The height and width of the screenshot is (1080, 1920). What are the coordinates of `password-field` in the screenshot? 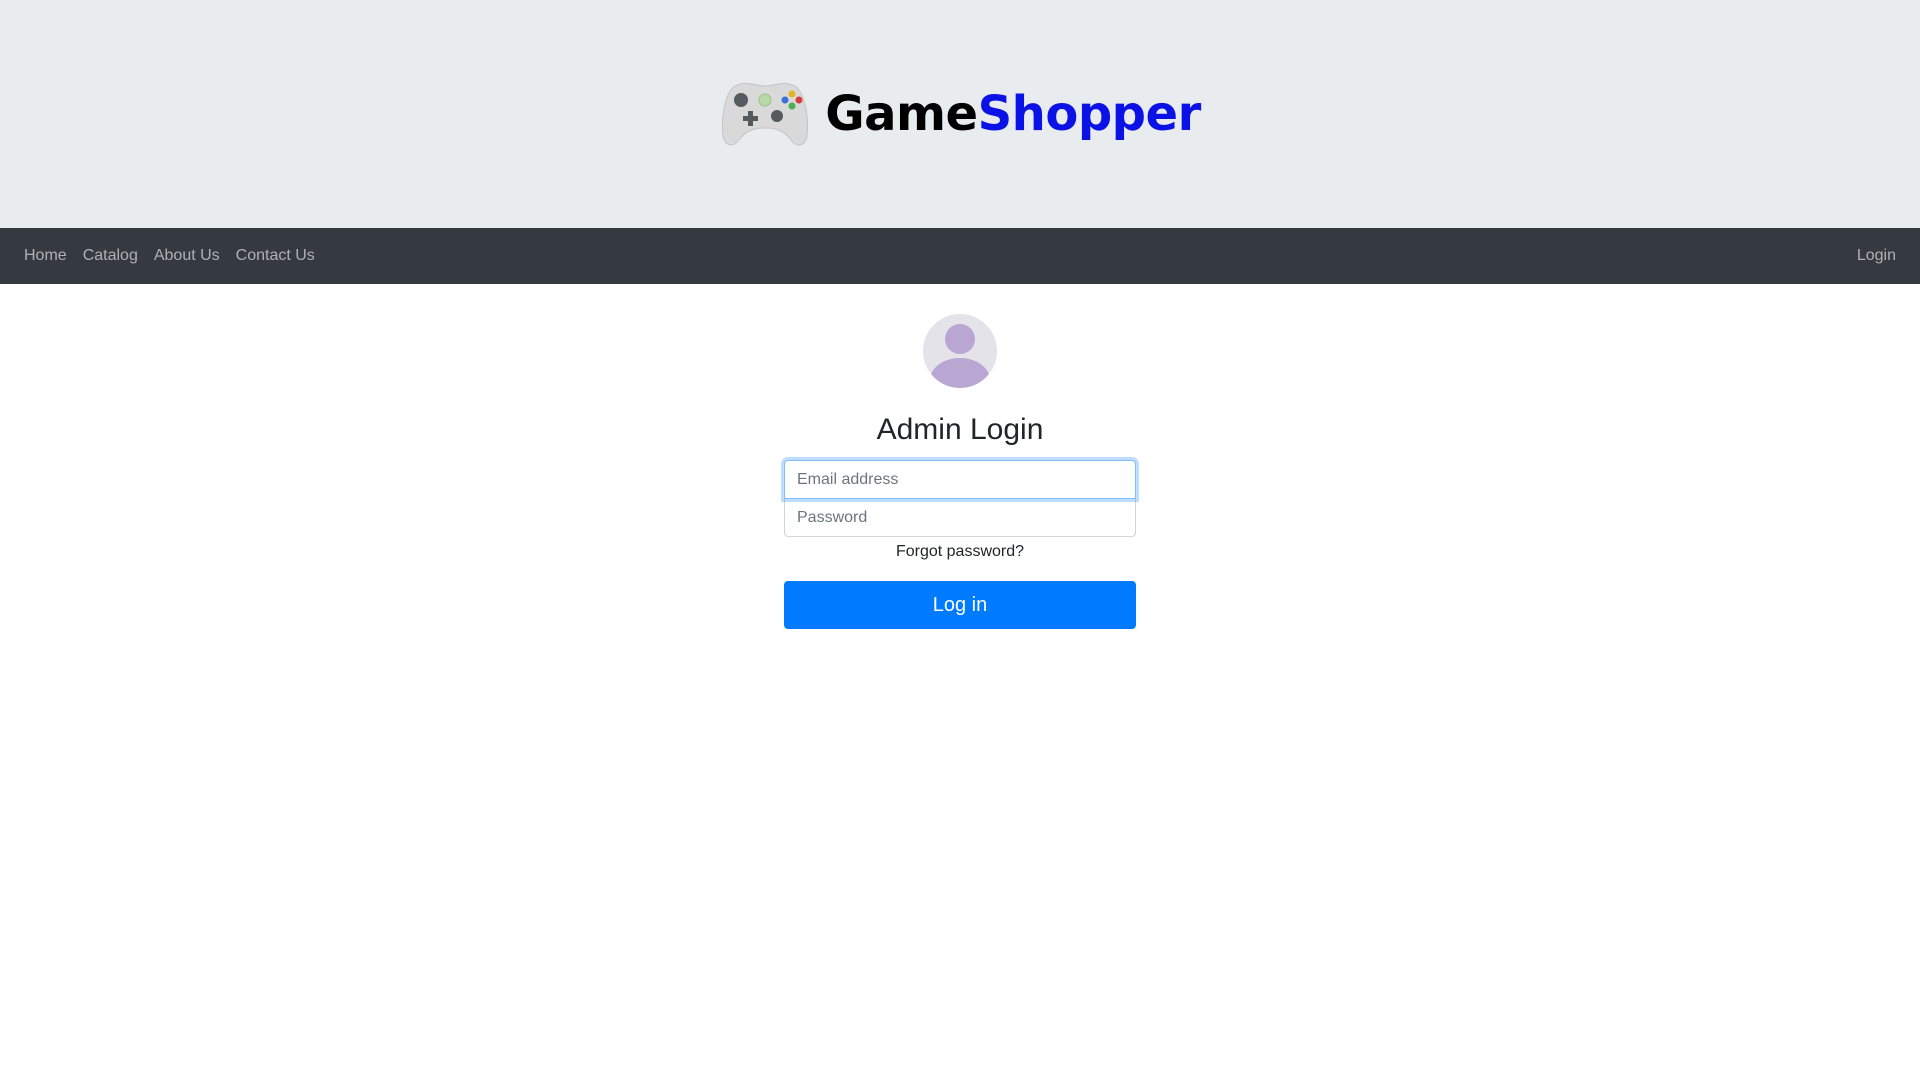 It's located at (960, 517).